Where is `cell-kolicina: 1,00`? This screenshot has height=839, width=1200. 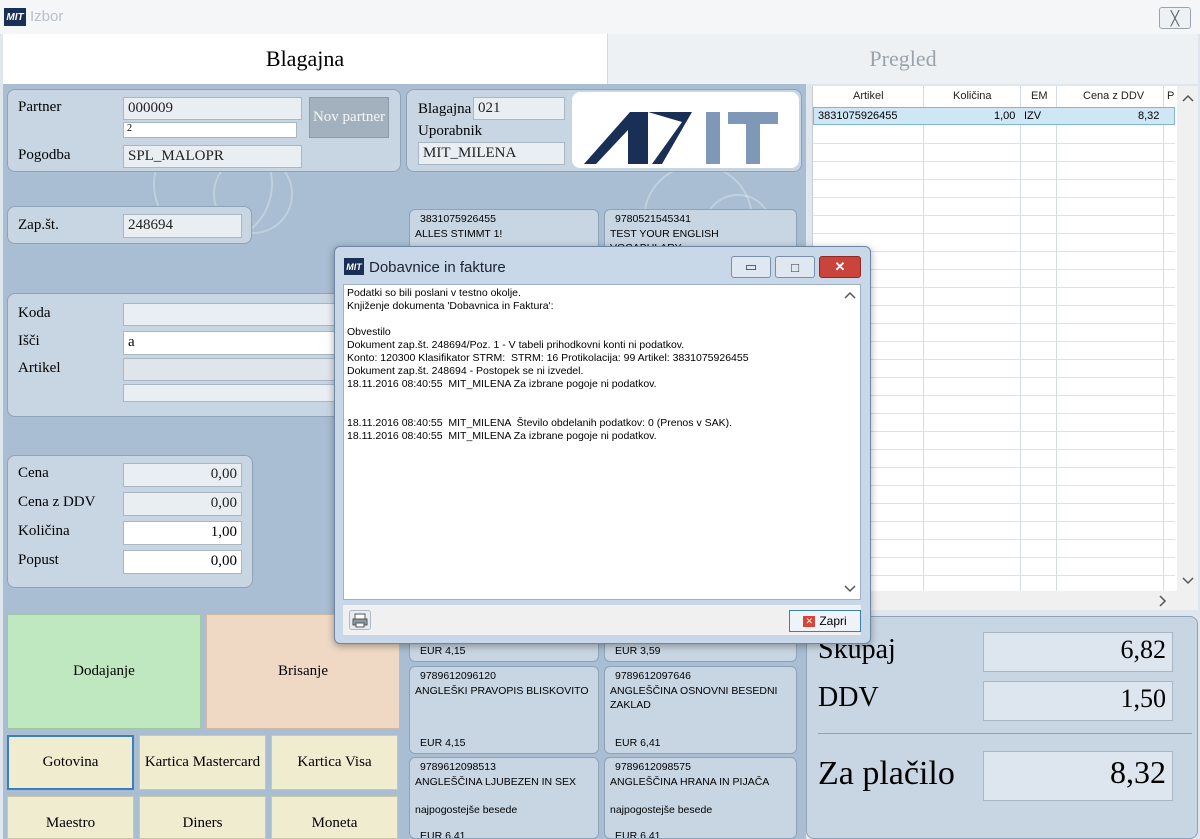
cell-kolicina: 1,00 is located at coordinates (1005, 116).